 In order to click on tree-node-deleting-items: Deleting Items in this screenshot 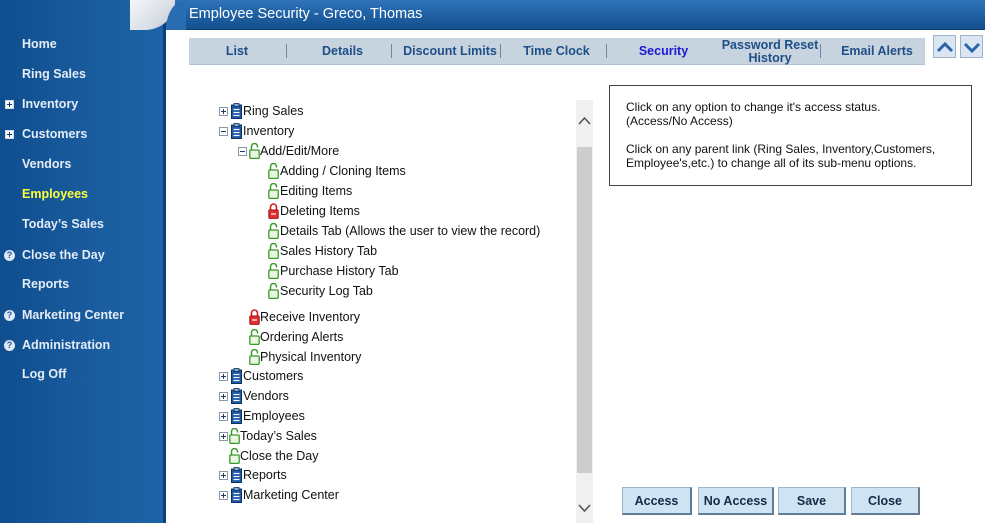, I will do `click(288, 211)`.